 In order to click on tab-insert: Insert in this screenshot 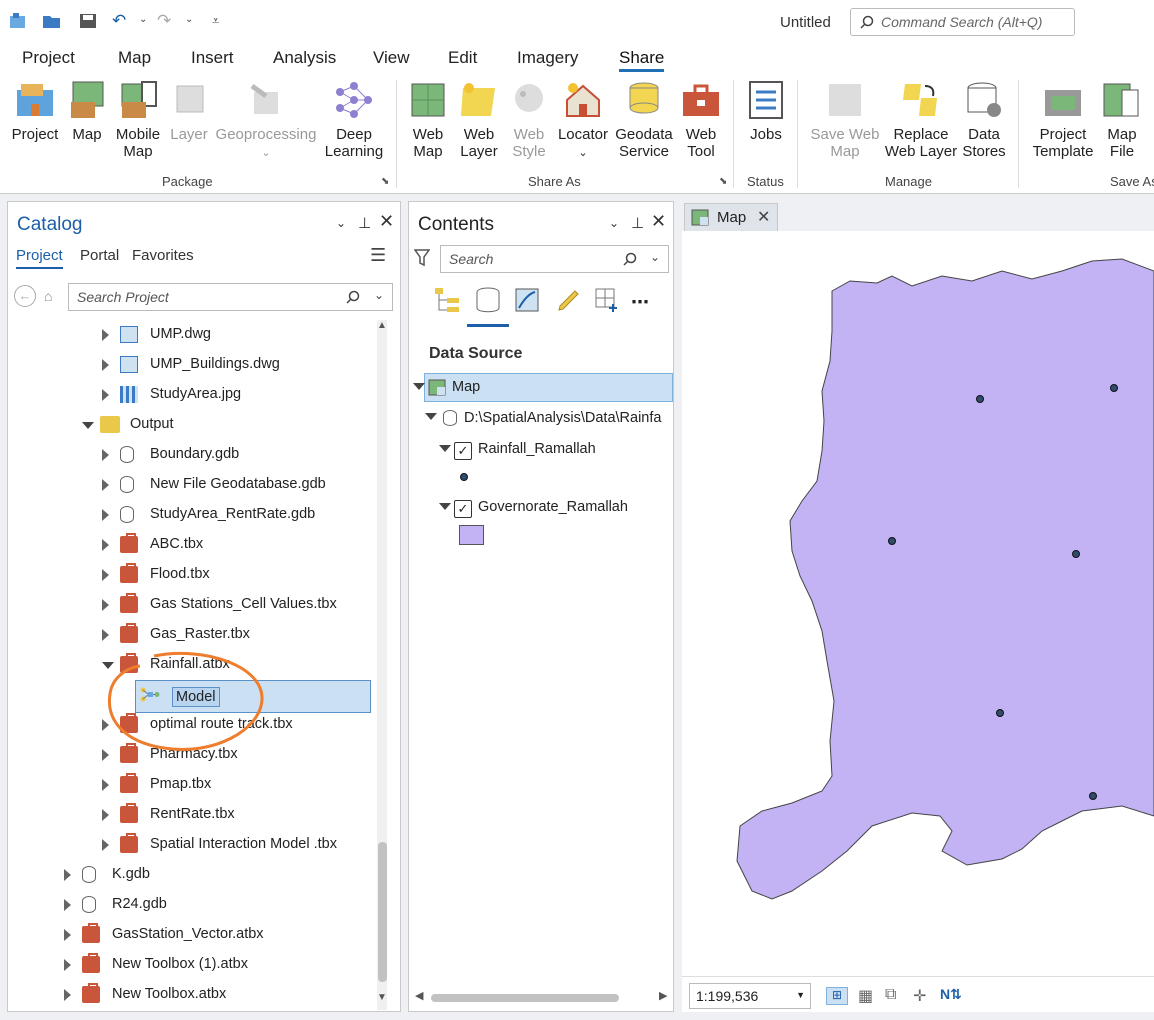, I will do `click(212, 58)`.